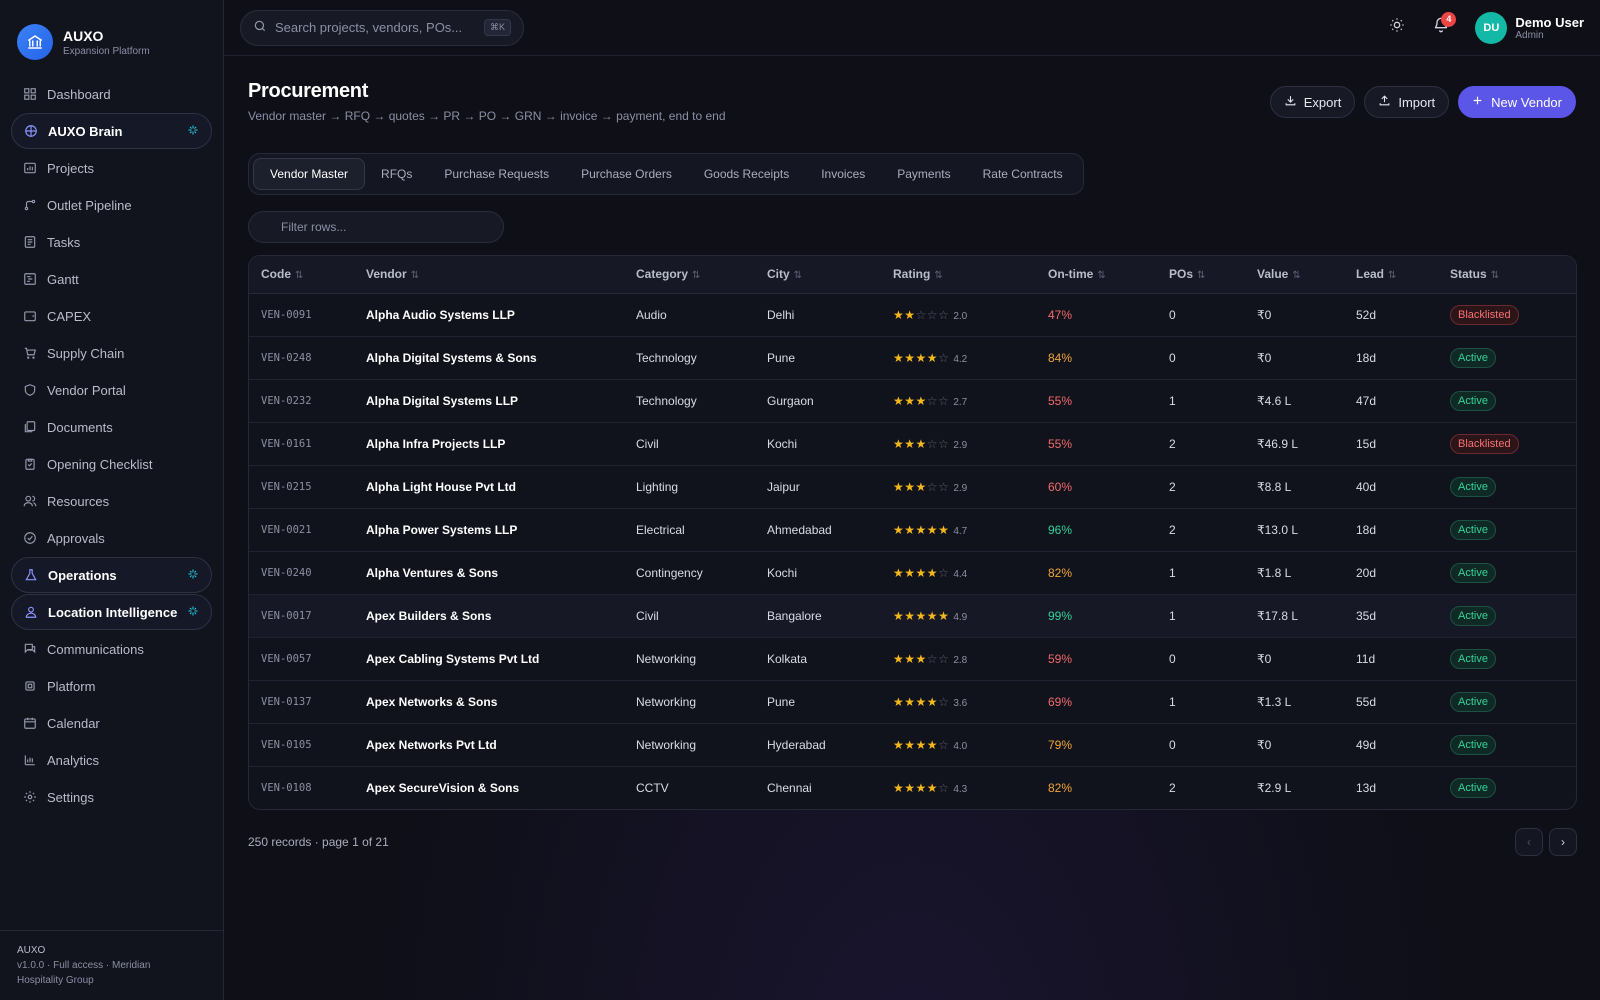  What do you see at coordinates (1201, 401) in the screenshot?
I see `po-count: 1` at bounding box center [1201, 401].